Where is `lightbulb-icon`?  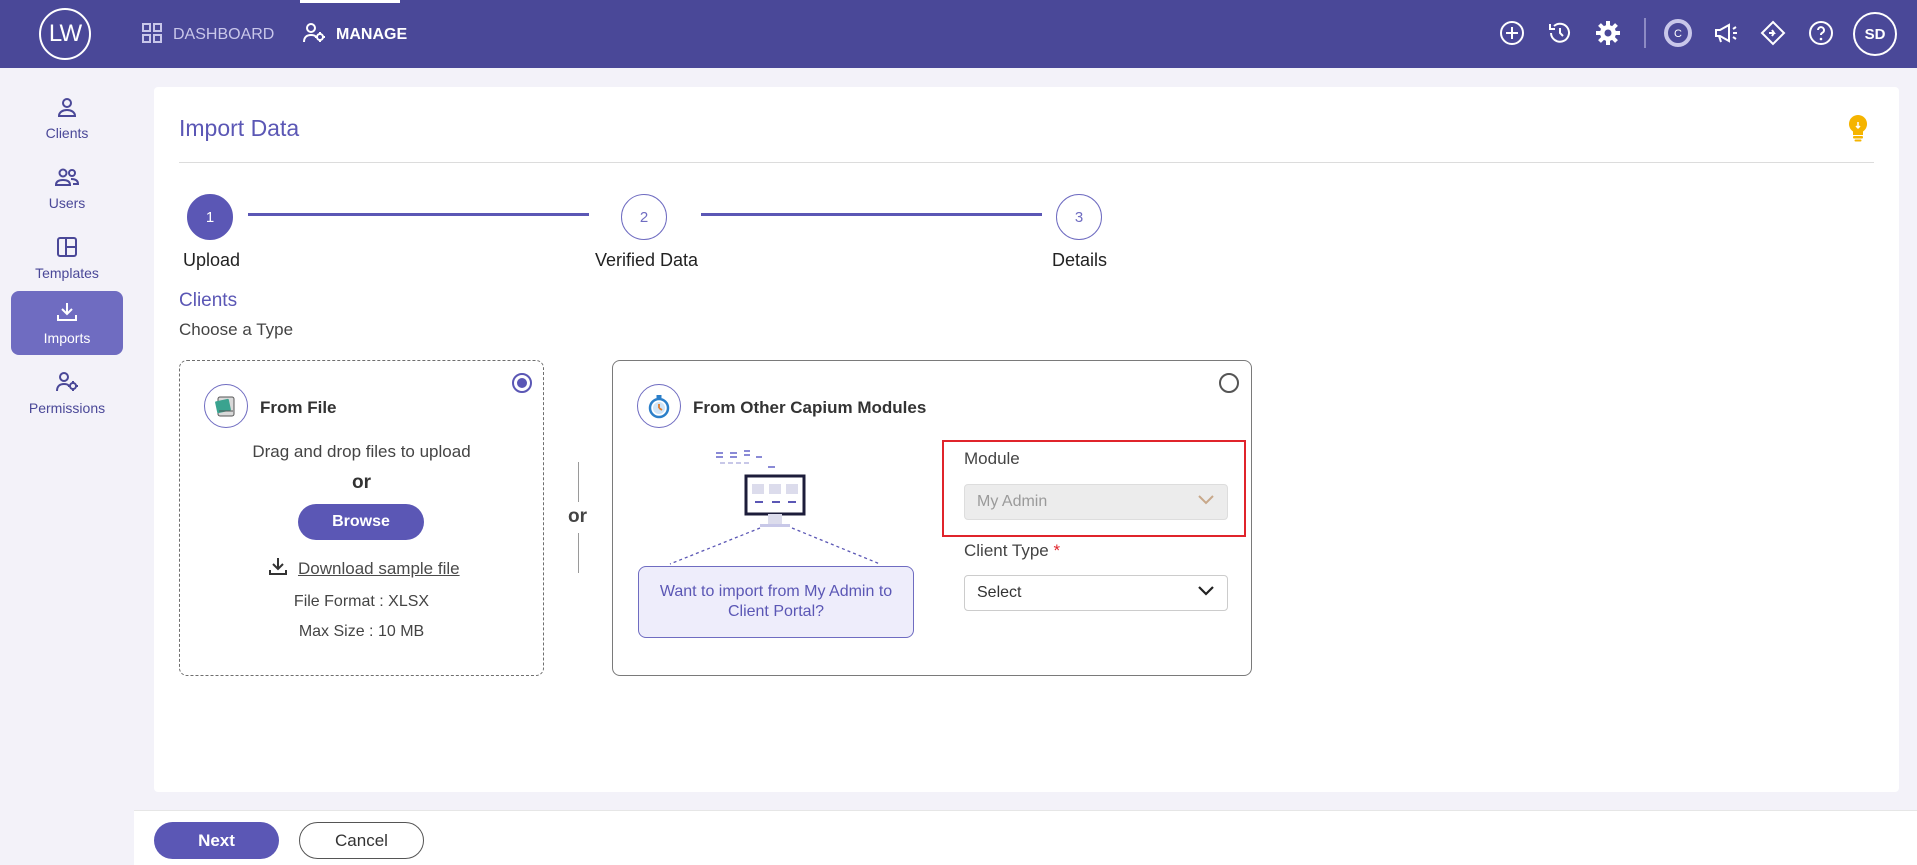
lightbulb-icon is located at coordinates (1858, 130).